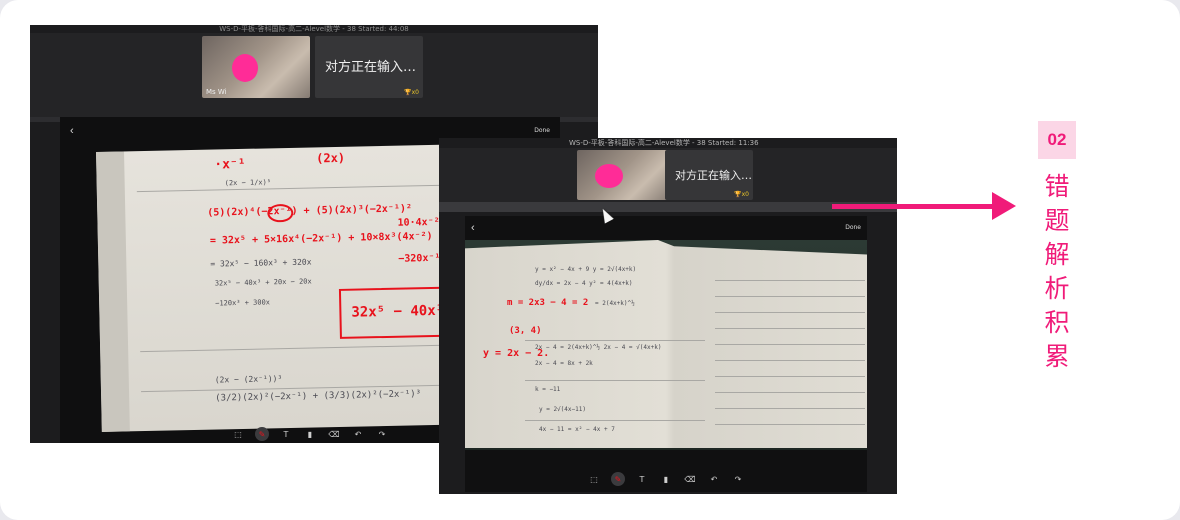 The width and height of the screenshot is (1180, 520). What do you see at coordinates (1057, 220) in the screenshot?
I see `label-char: 题` at bounding box center [1057, 220].